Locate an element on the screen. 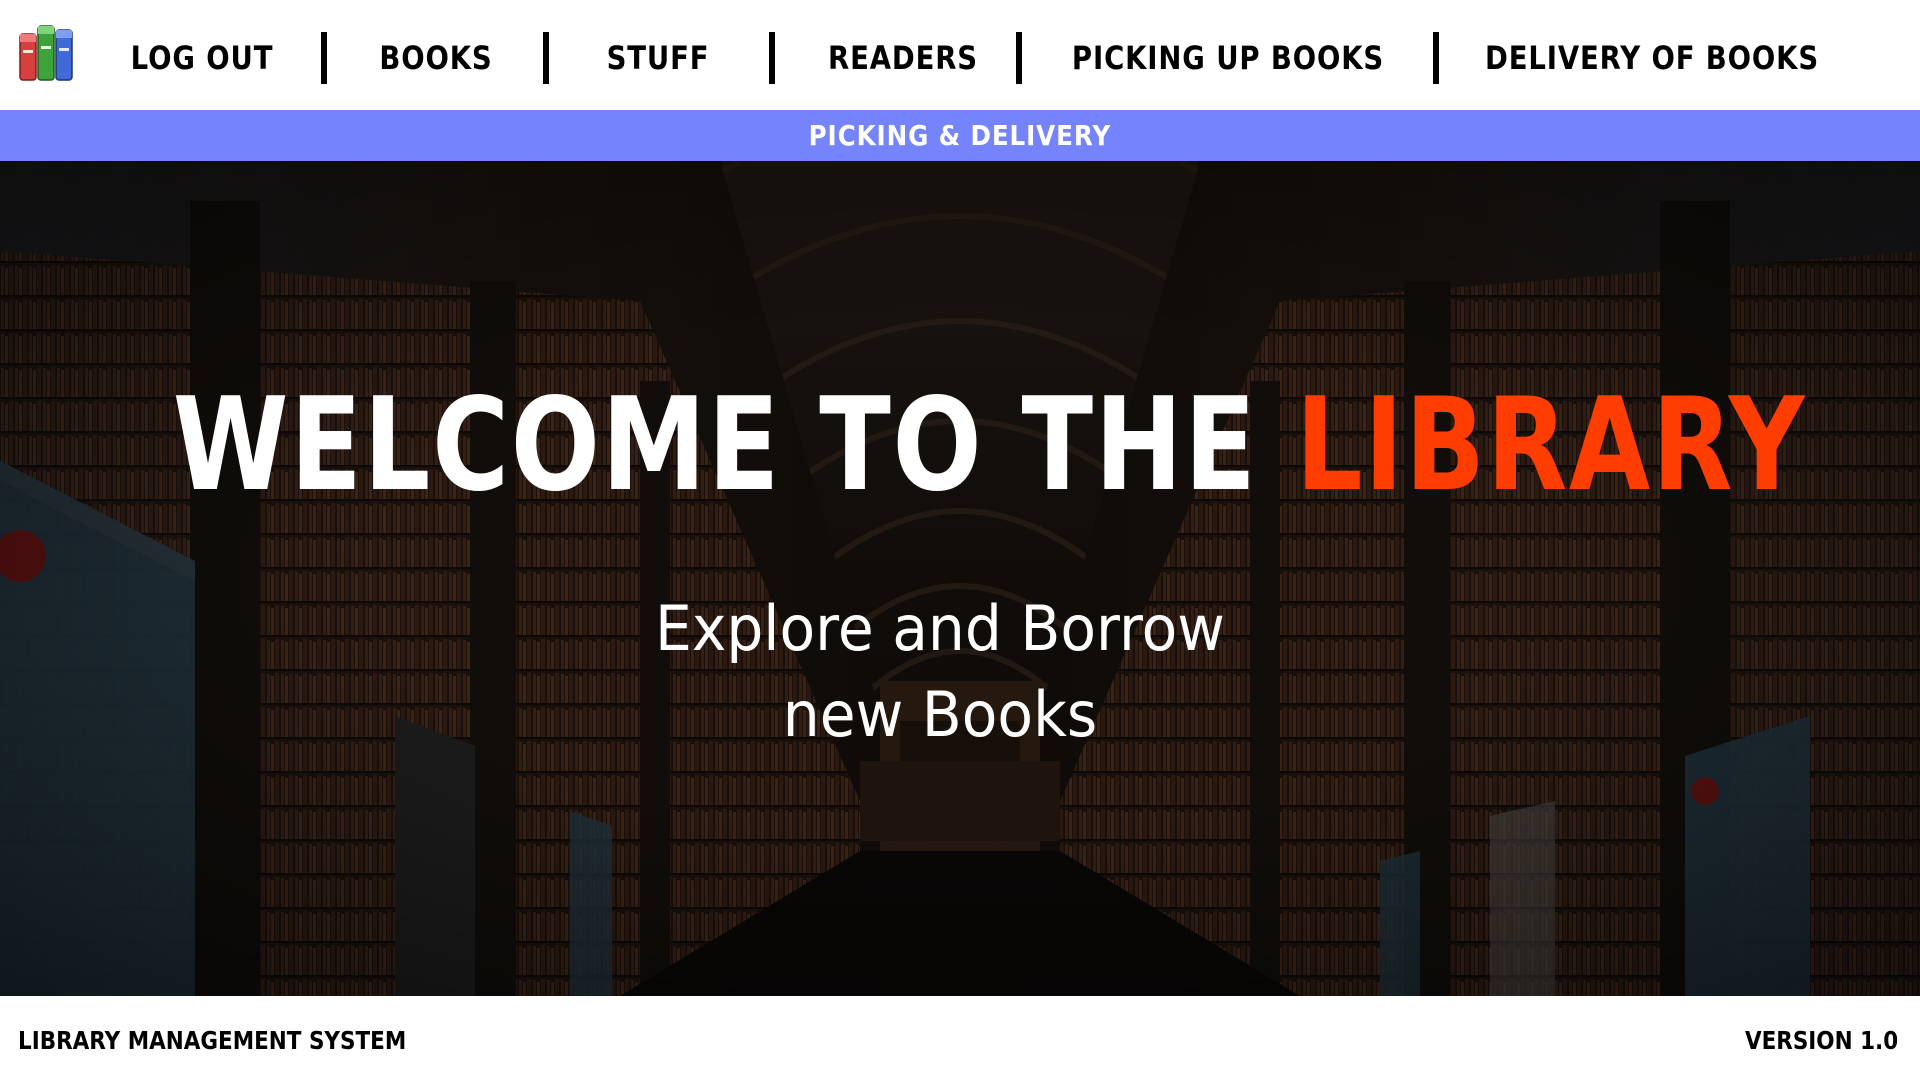 The image size is (1920, 1080). nav-picking-up-books: PICKING UP BOOKS is located at coordinates (1227, 58).